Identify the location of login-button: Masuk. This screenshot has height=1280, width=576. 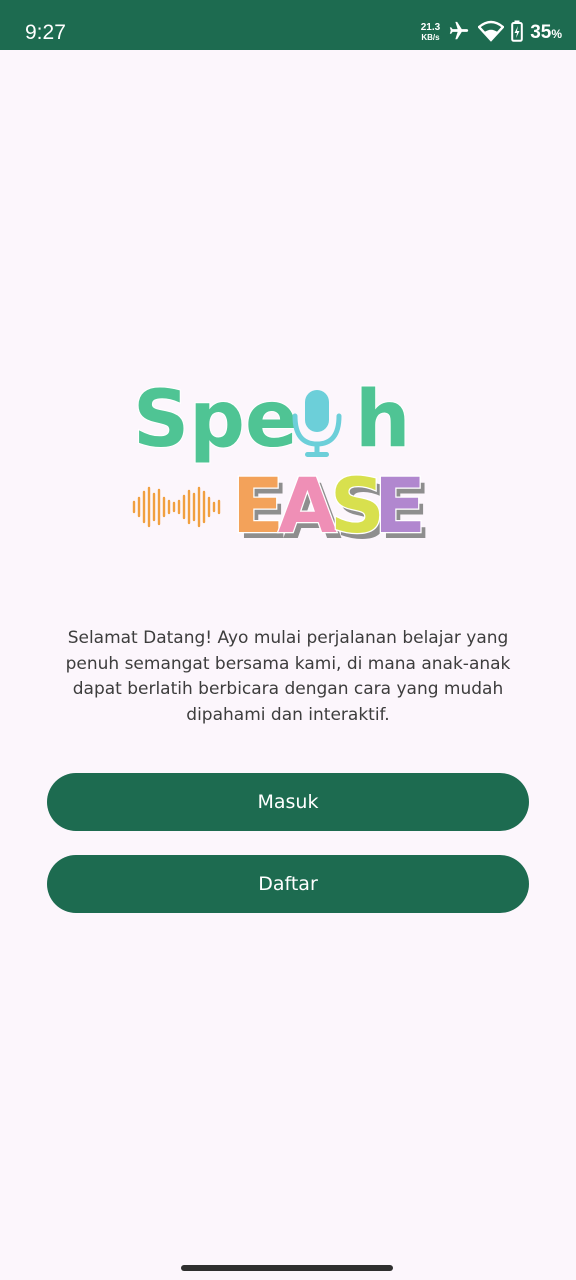
(288, 802).